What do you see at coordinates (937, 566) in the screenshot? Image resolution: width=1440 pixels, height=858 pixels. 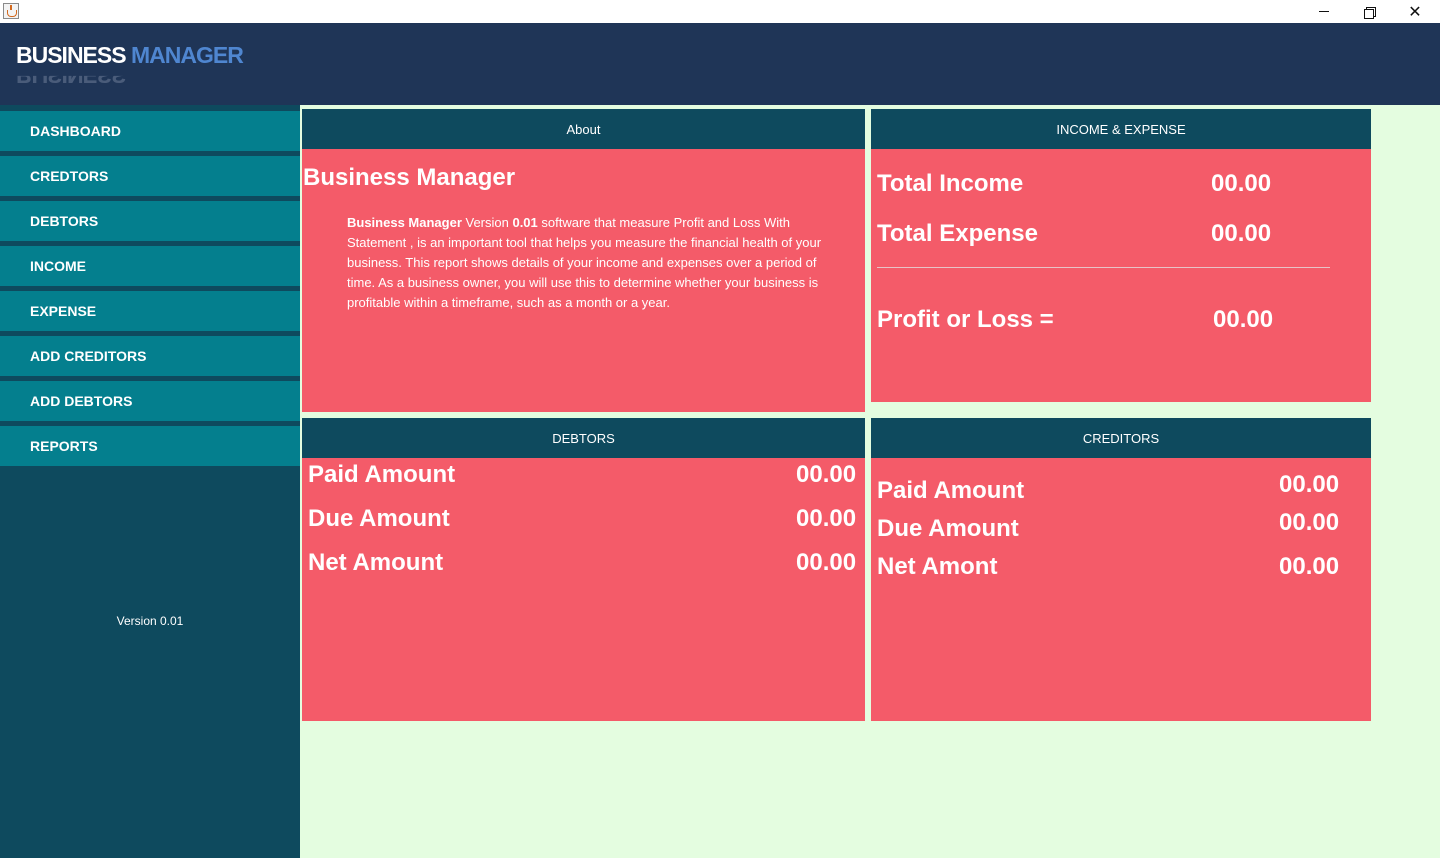 I see `creditors-net-label: Net Amont` at bounding box center [937, 566].